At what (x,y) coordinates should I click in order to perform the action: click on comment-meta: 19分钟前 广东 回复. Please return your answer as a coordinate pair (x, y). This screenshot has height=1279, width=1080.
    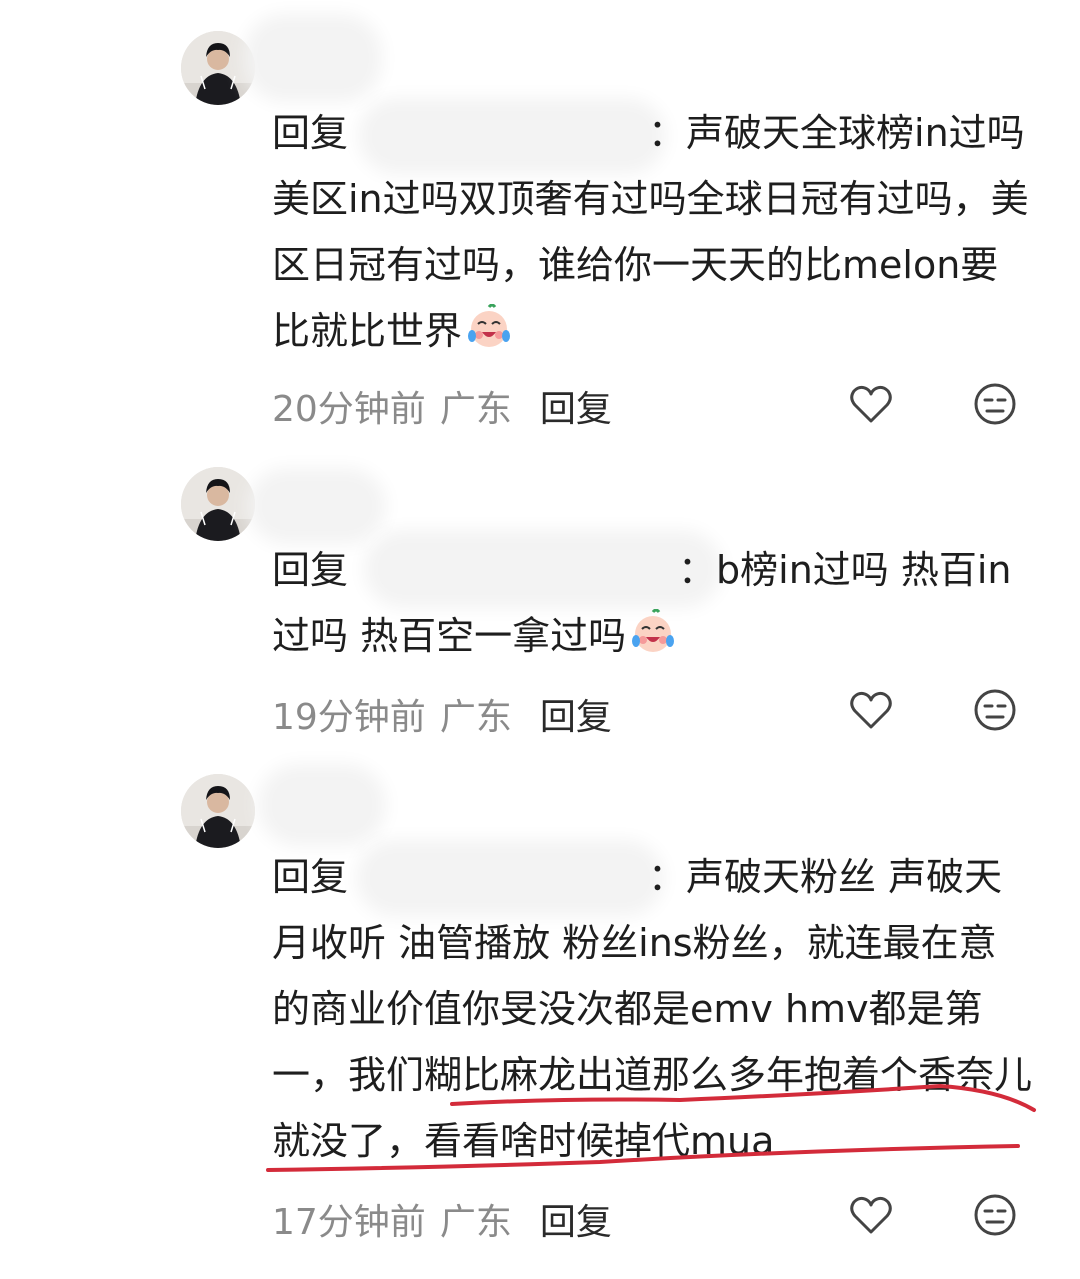
    Looking at the image, I should click on (442, 714).